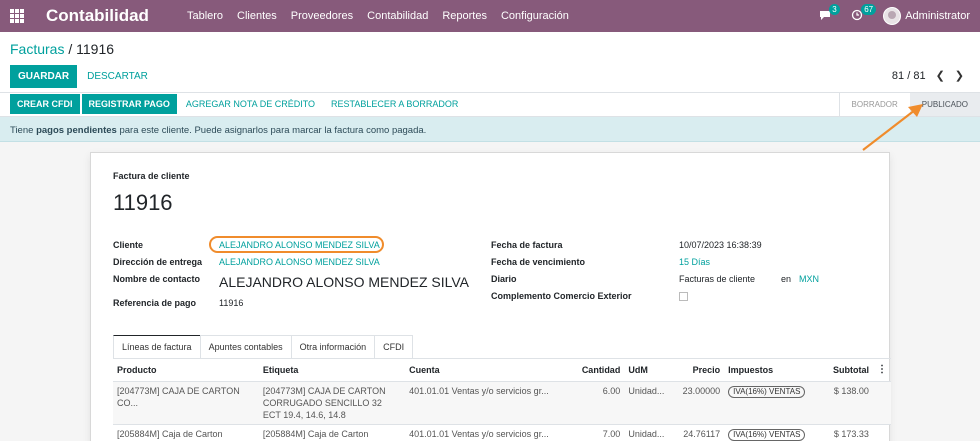 The image size is (980, 441). Describe the element at coordinates (848, 432) in the screenshot. I see `cell-subtotal: $ 173.33` at that location.